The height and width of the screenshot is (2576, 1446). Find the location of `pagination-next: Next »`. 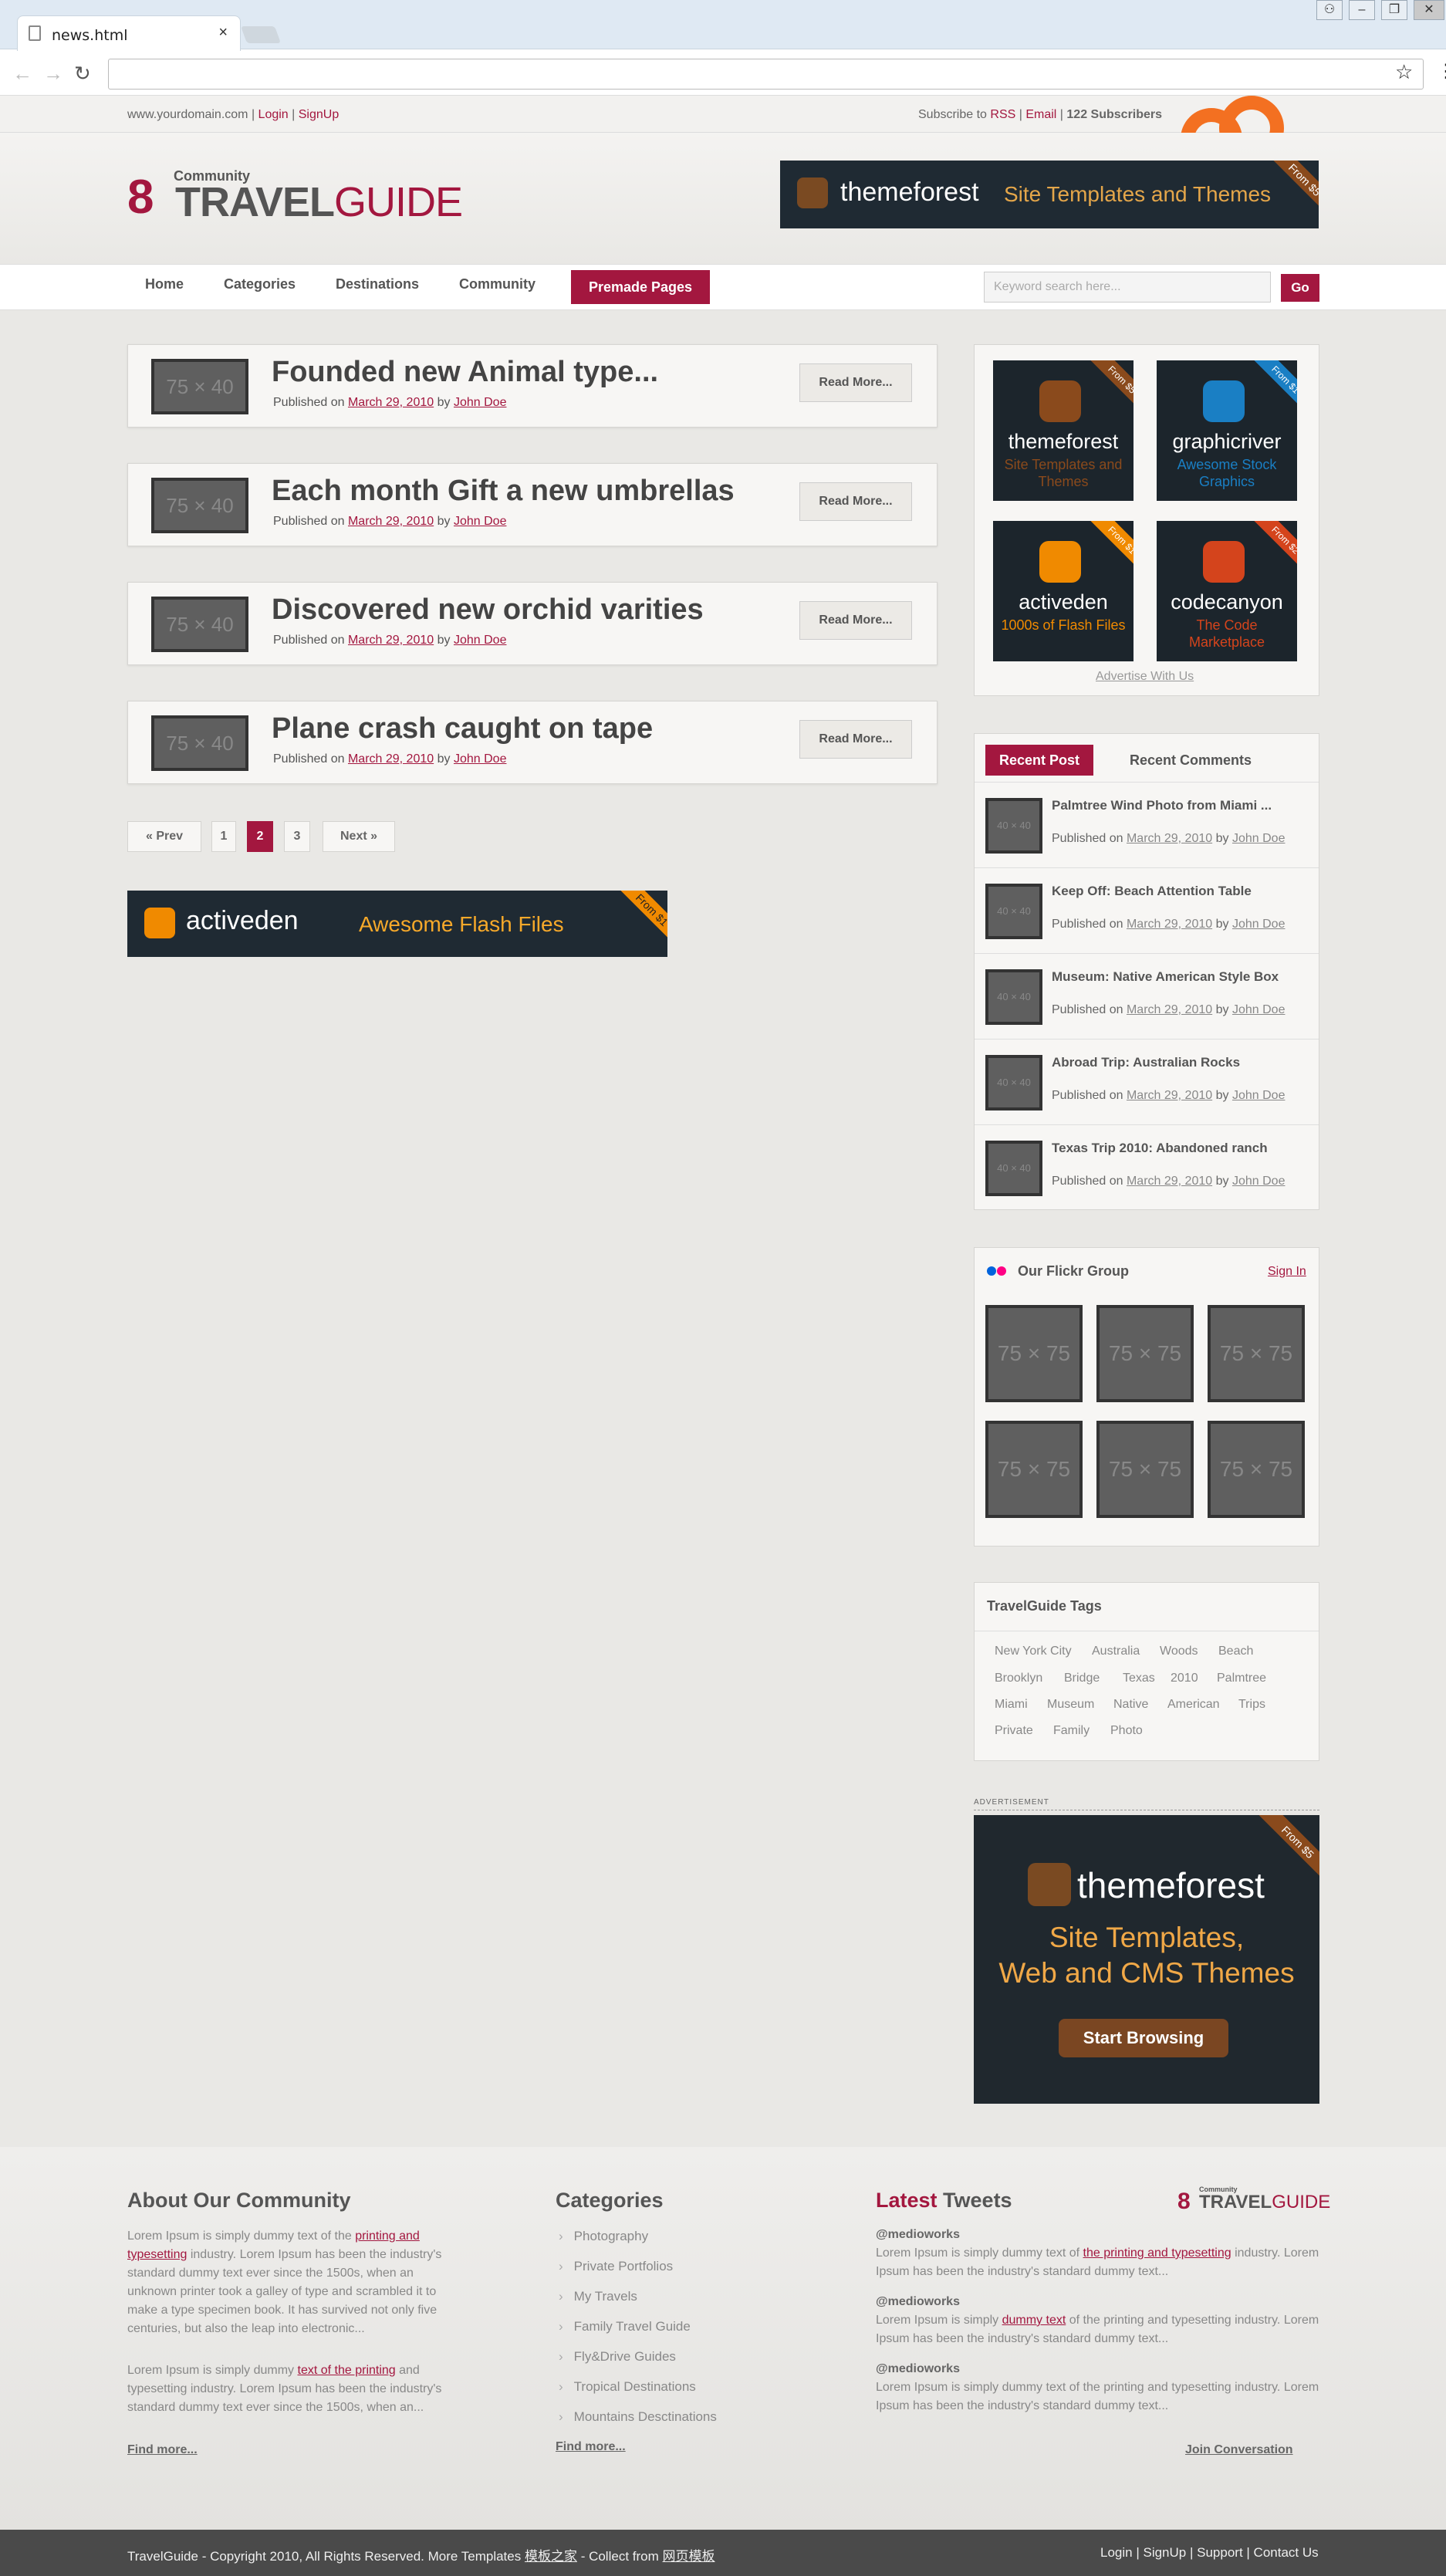

pagination-next: Next » is located at coordinates (359, 837).